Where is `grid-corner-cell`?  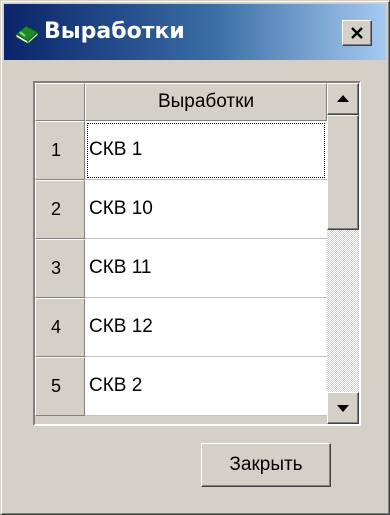 grid-corner-cell is located at coordinates (60, 102).